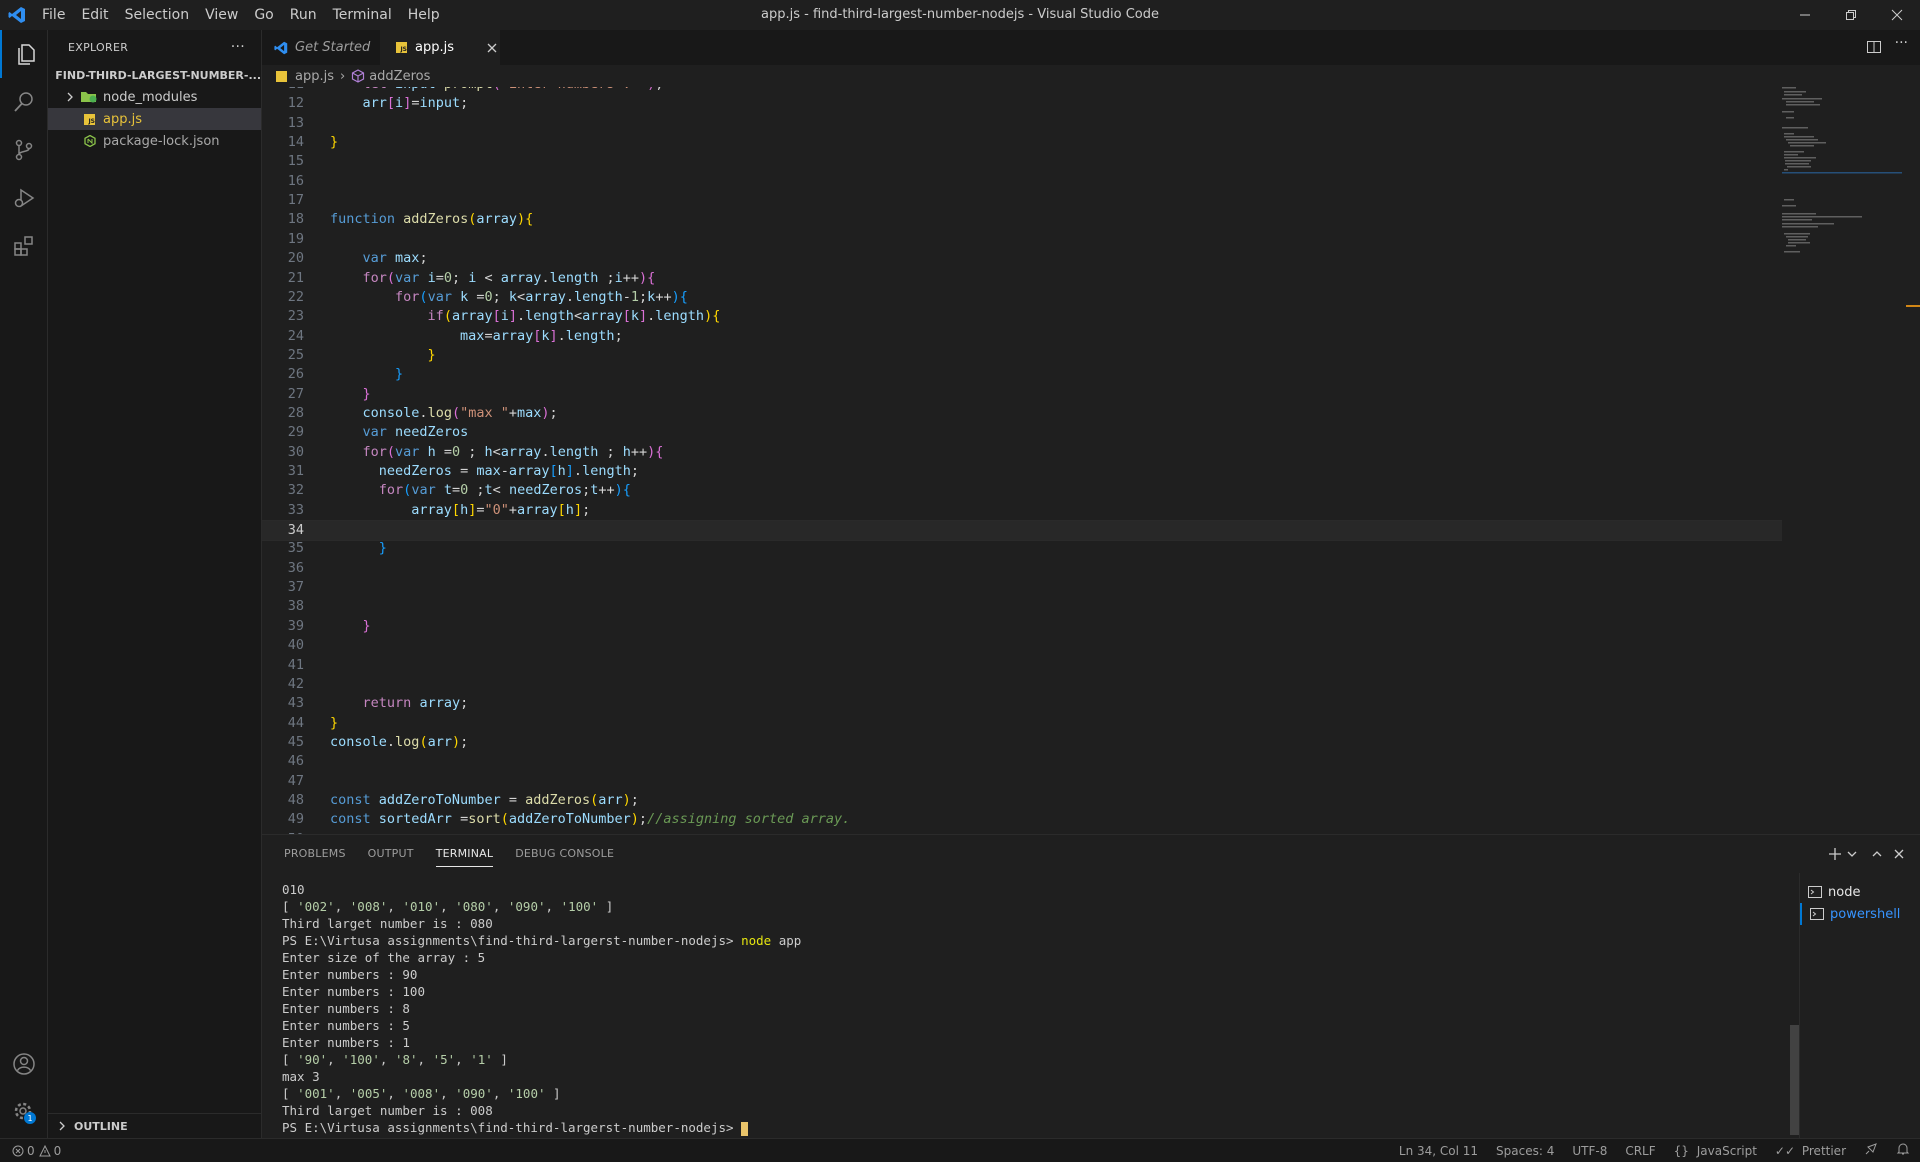  Describe the element at coordinates (1805, 15) in the screenshot. I see `minimize-button` at that location.